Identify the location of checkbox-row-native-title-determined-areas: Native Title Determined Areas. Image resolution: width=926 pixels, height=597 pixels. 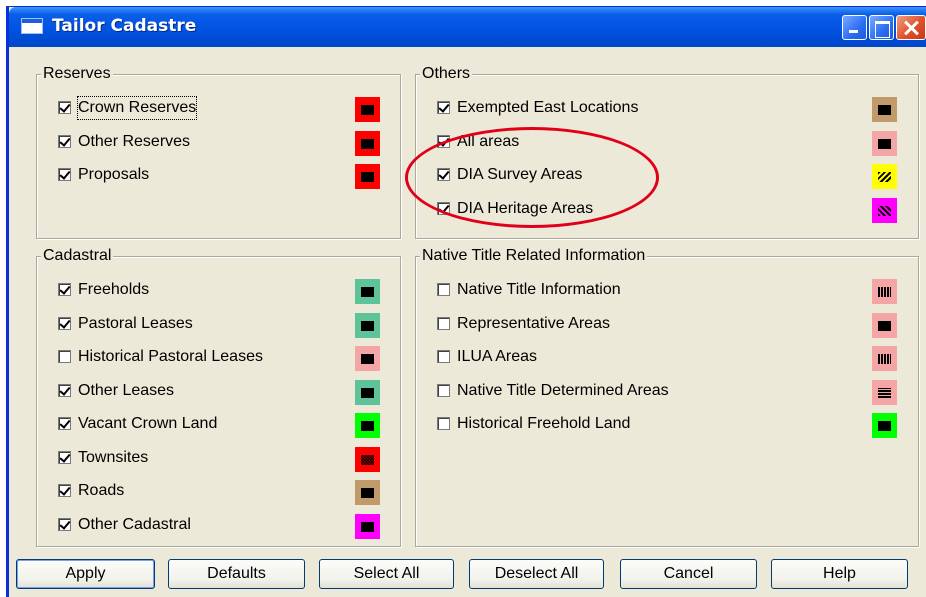
(667, 392).